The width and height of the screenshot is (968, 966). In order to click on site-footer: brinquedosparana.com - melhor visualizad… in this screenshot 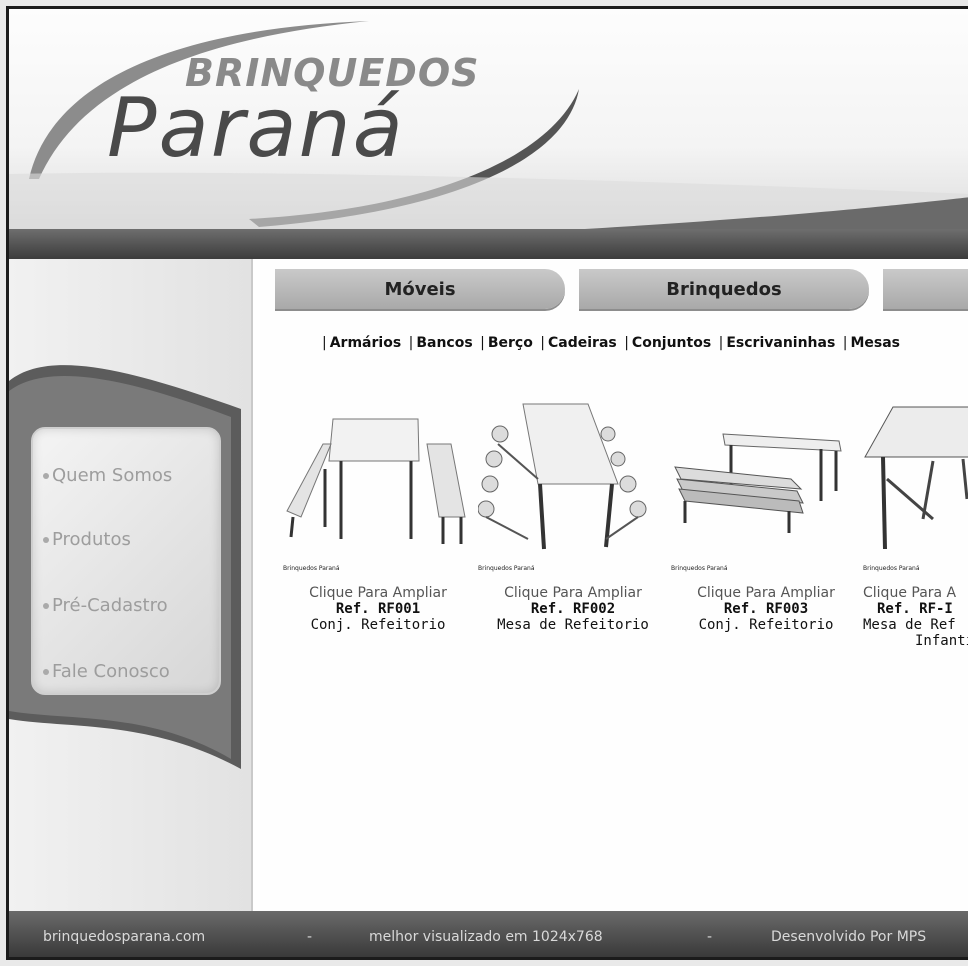, I will do `click(488, 934)`.